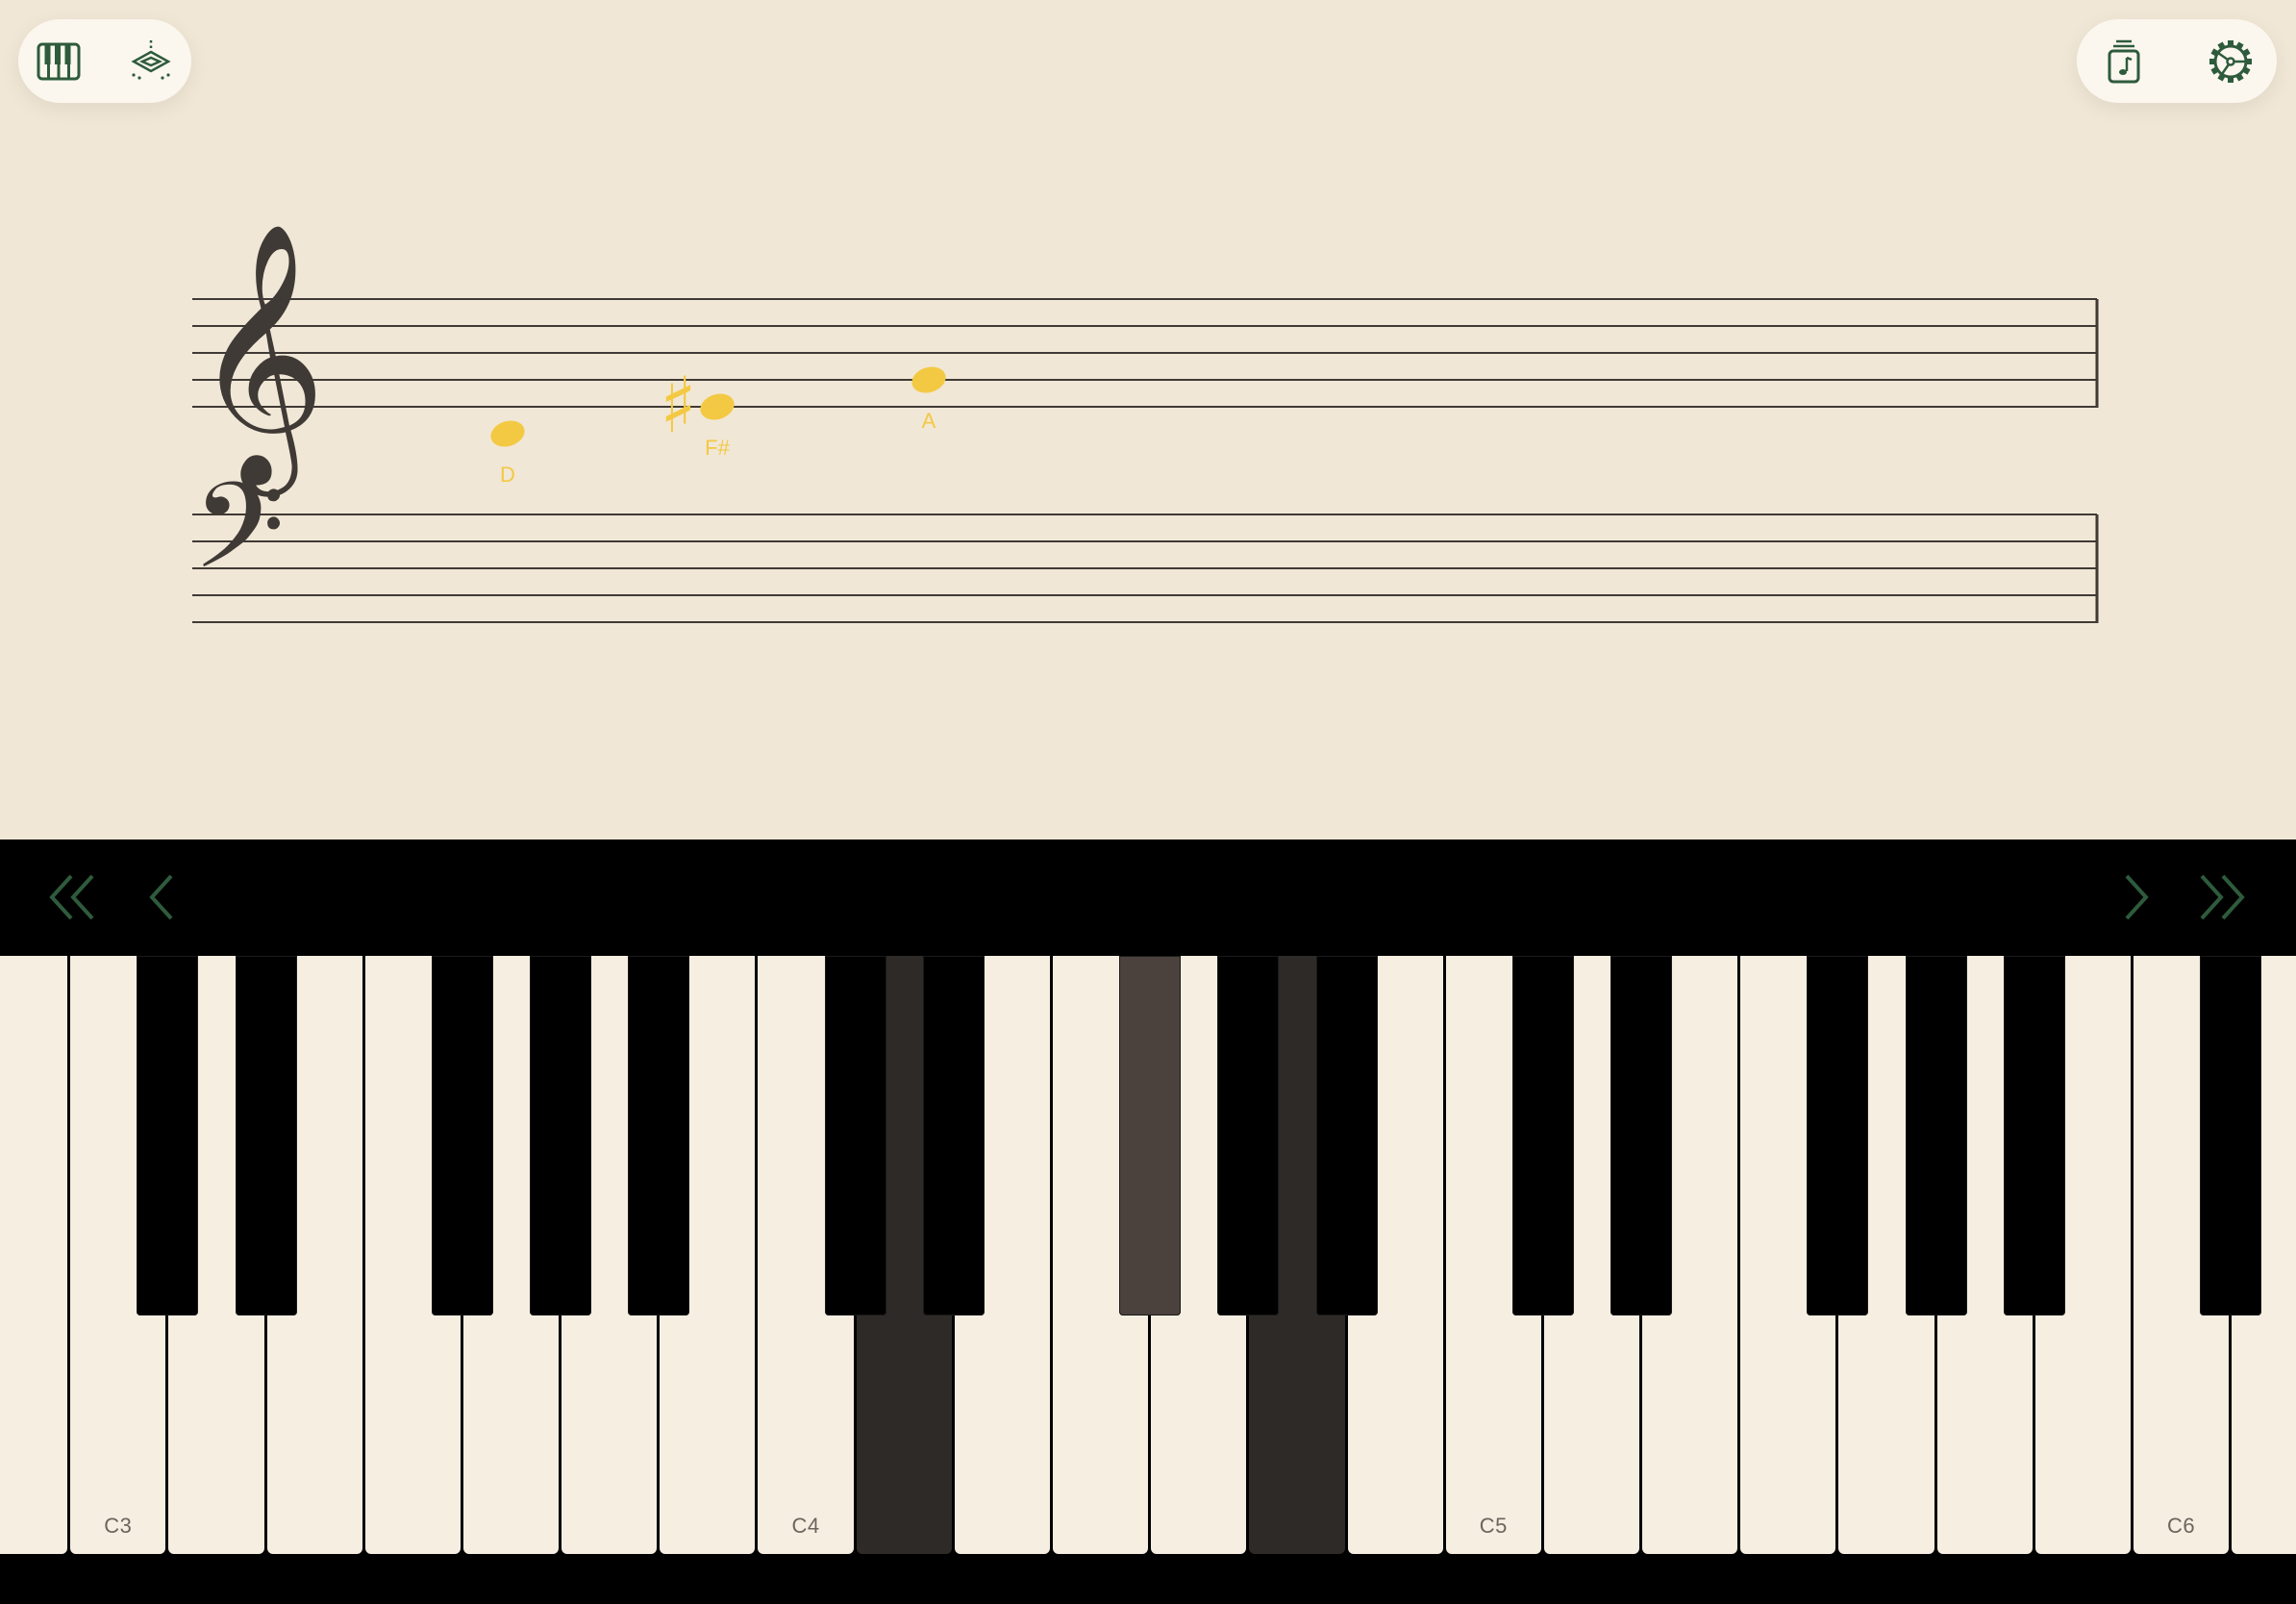 This screenshot has width=2296, height=1604. What do you see at coordinates (678, 405) in the screenshot?
I see `sharp-accidental: ♯` at bounding box center [678, 405].